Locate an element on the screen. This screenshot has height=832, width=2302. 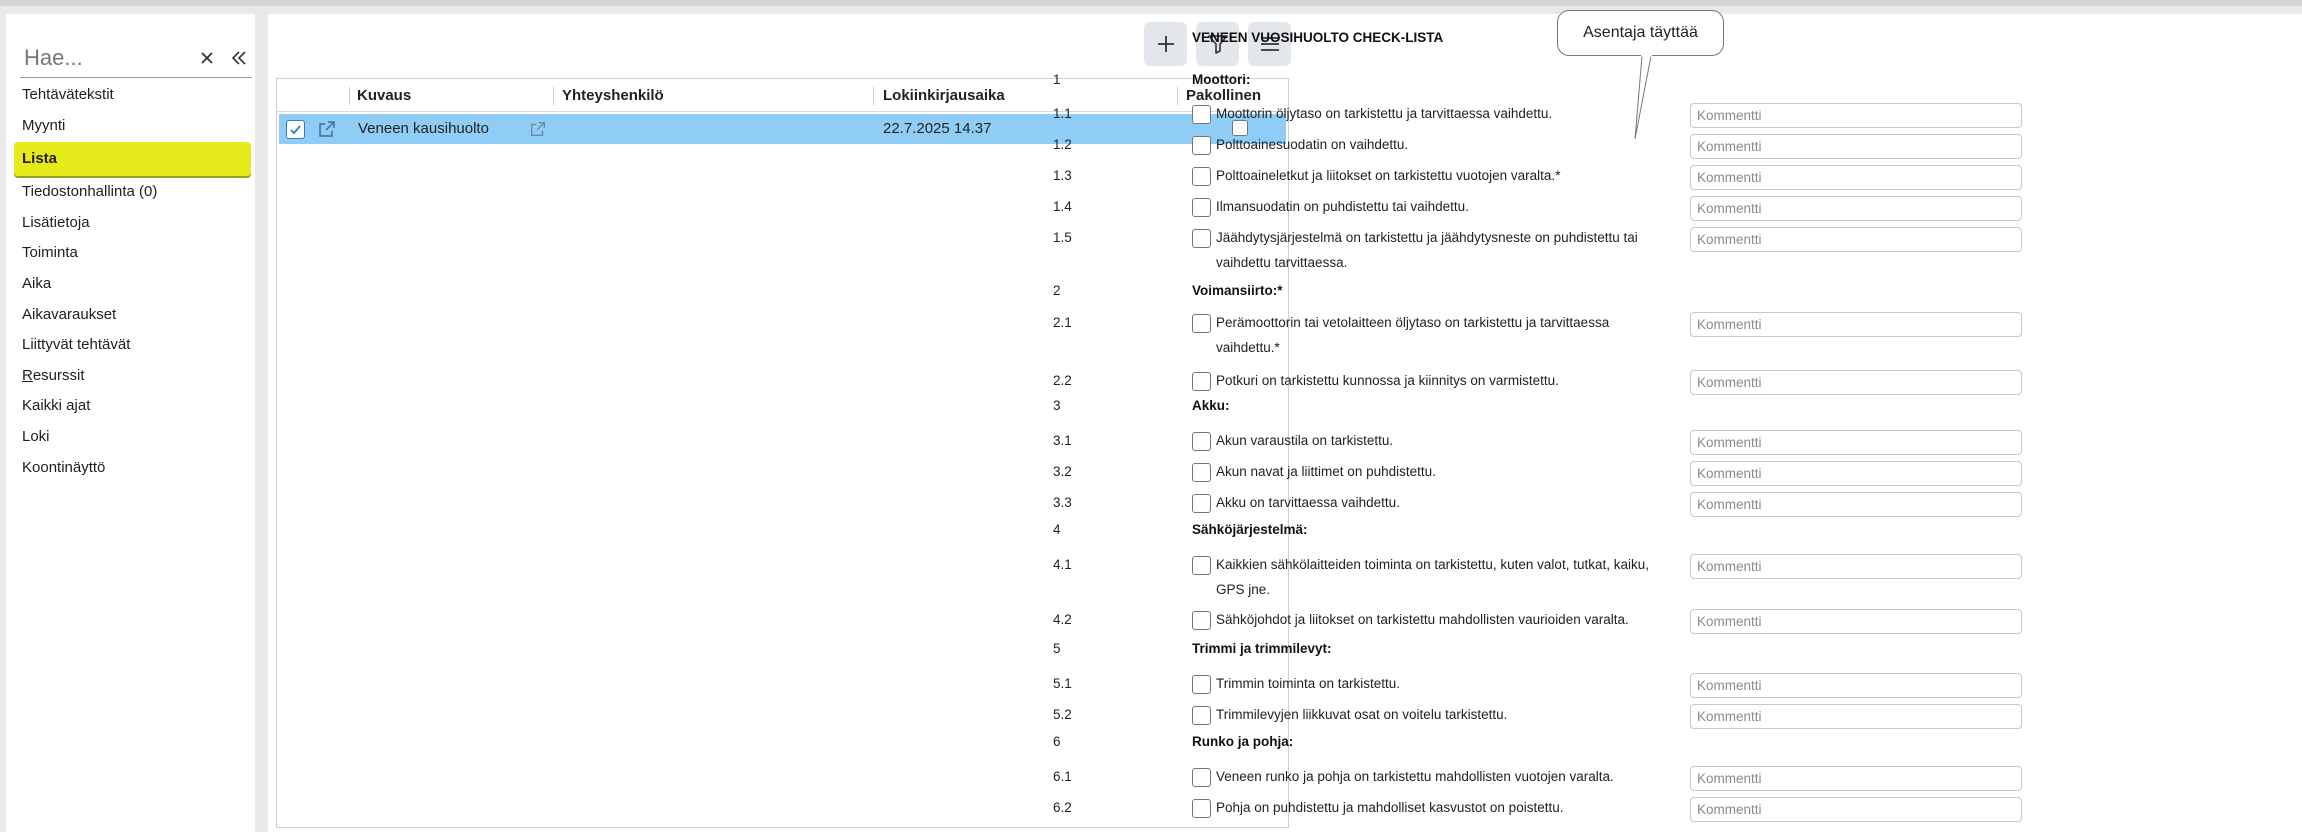
item-number: 6.2 is located at coordinates (1062, 807).